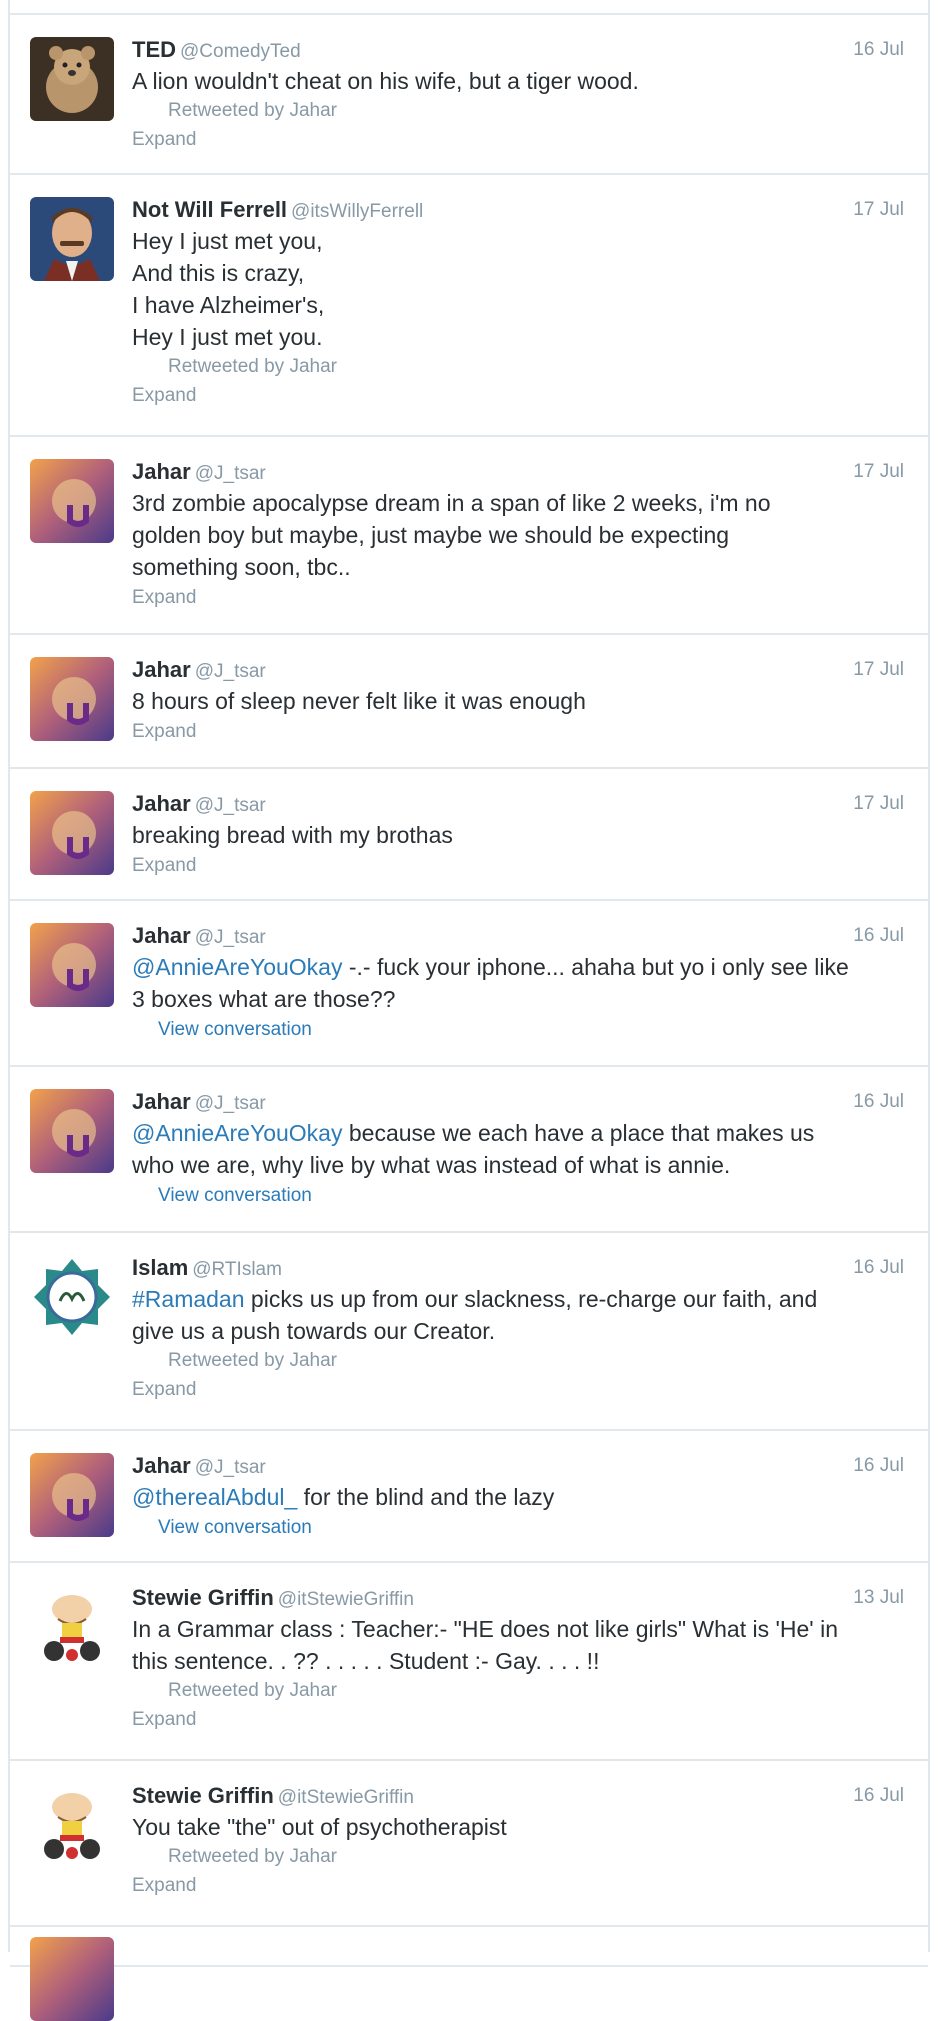  What do you see at coordinates (237, 1269) in the screenshot?
I see `tweet-author-handle: @RTIslam` at bounding box center [237, 1269].